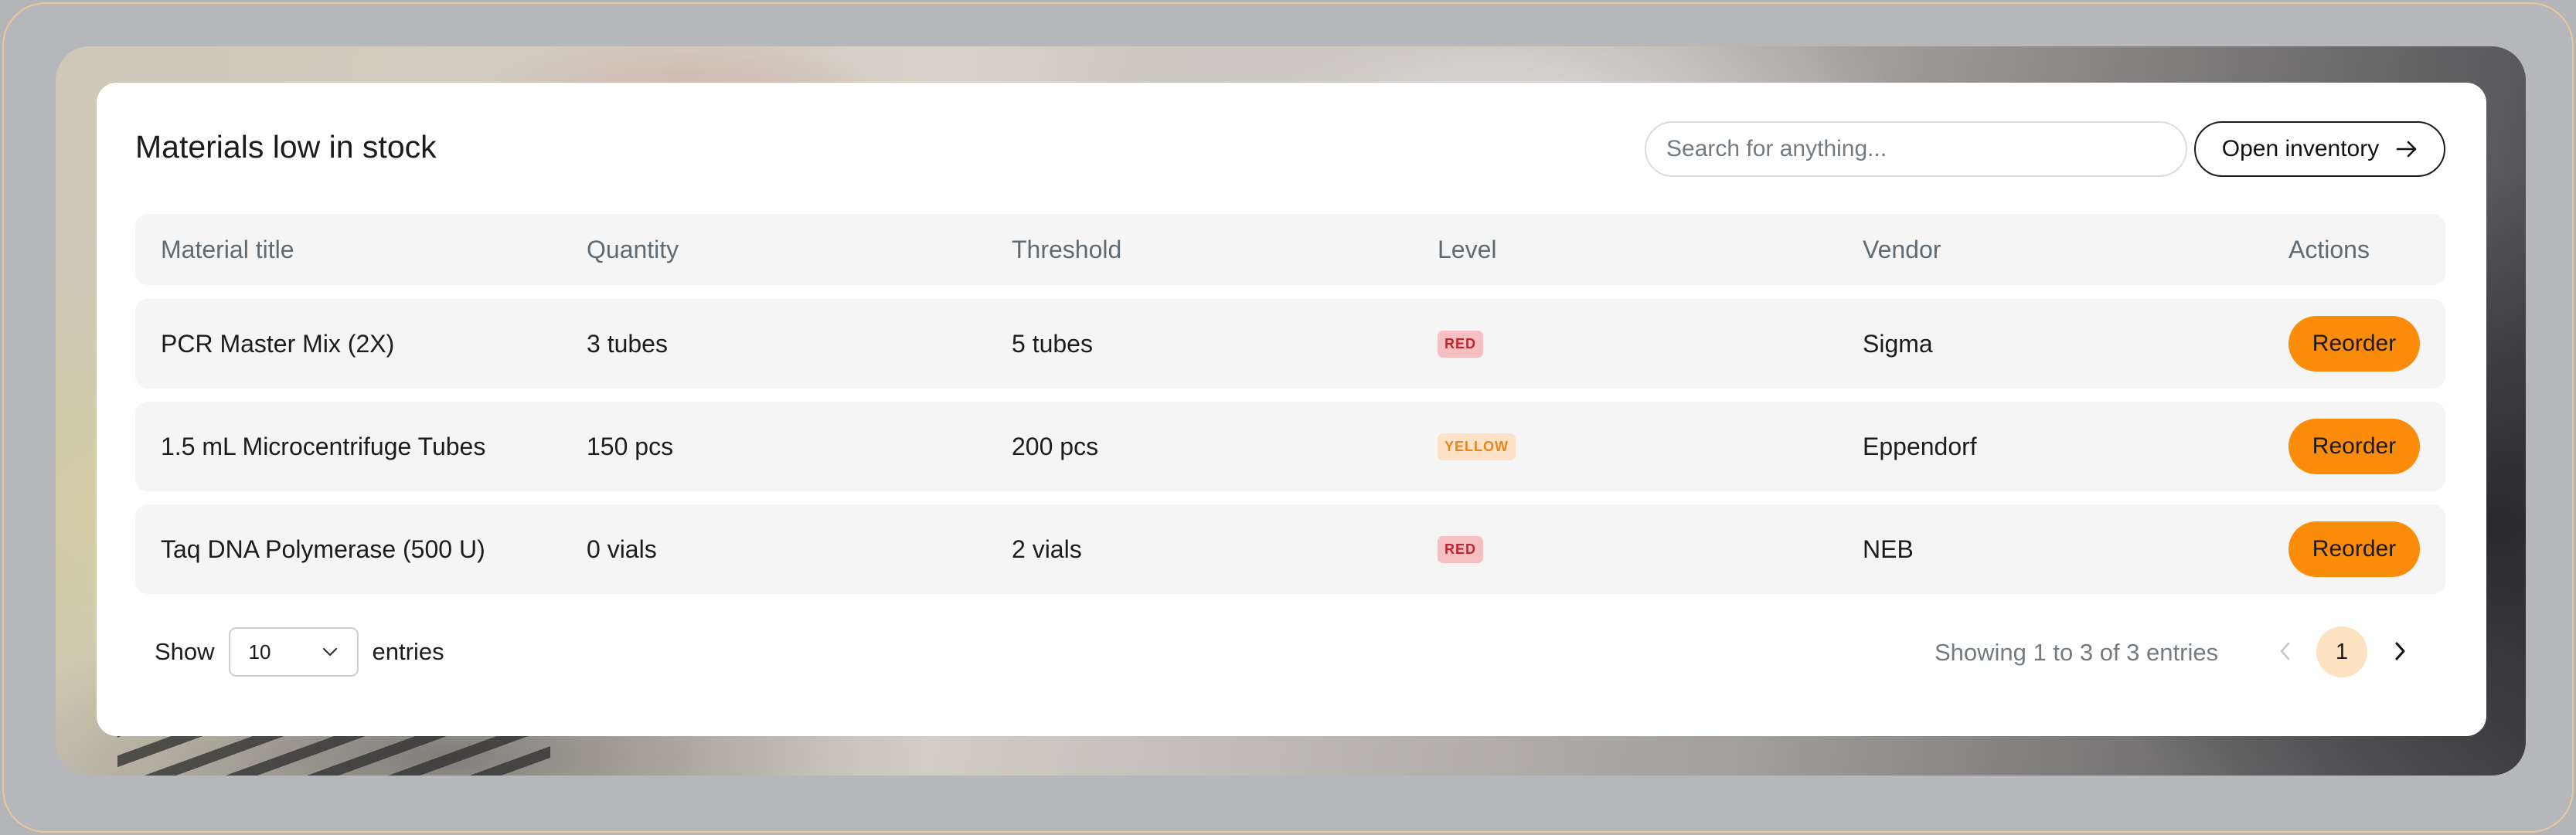 This screenshot has width=2576, height=835. I want to click on threshold: 5 tubes, so click(1052, 344).